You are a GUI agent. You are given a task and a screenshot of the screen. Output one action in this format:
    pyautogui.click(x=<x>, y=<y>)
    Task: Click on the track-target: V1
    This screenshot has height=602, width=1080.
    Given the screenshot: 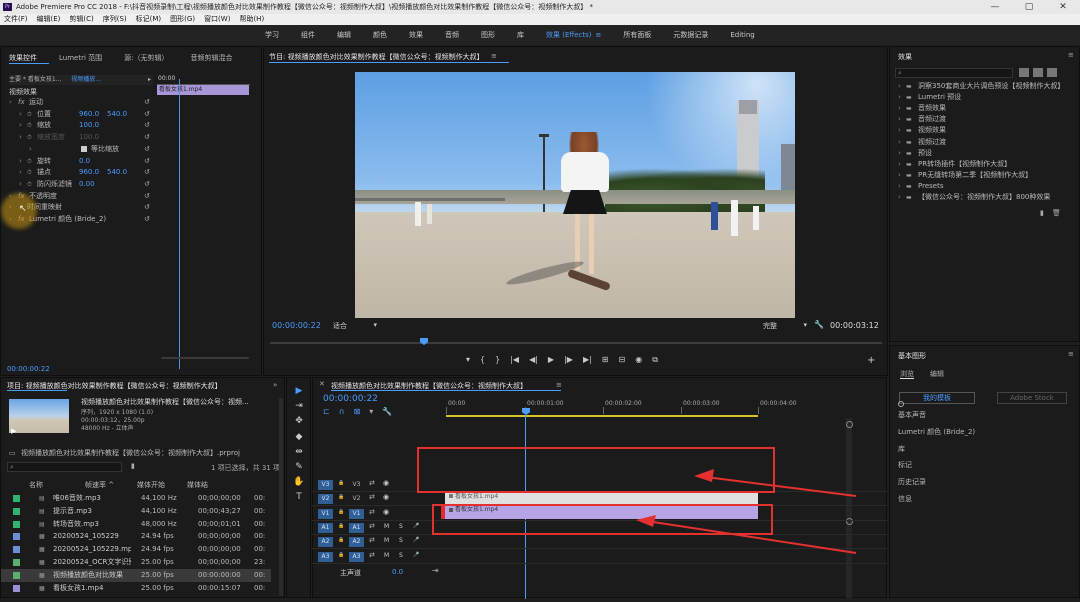 What is the action you would take?
    pyautogui.click(x=325, y=513)
    